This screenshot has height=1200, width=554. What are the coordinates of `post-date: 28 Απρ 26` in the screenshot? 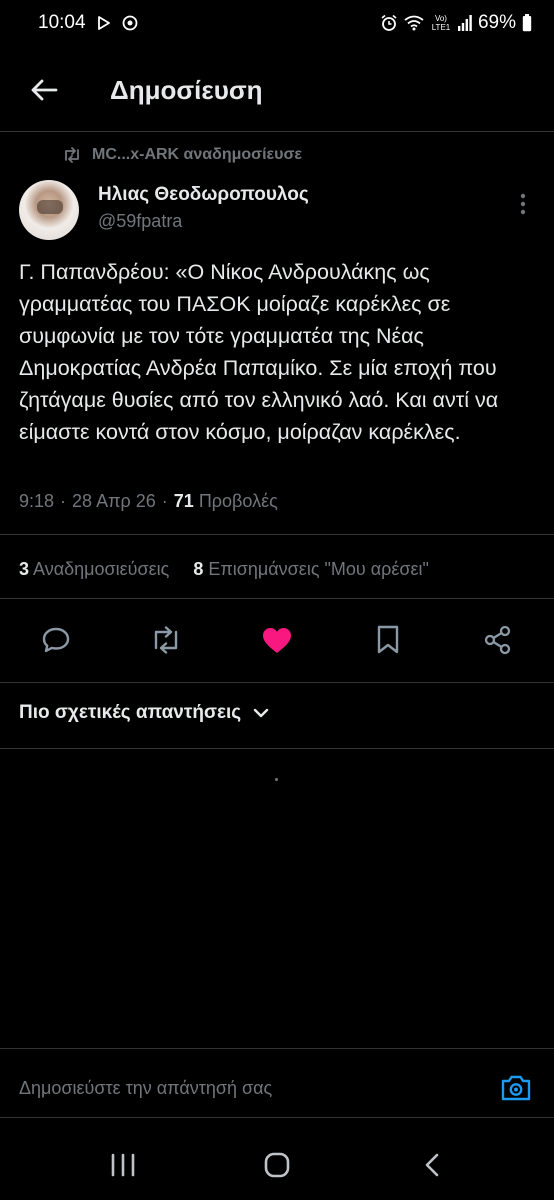 It's located at (114, 501).